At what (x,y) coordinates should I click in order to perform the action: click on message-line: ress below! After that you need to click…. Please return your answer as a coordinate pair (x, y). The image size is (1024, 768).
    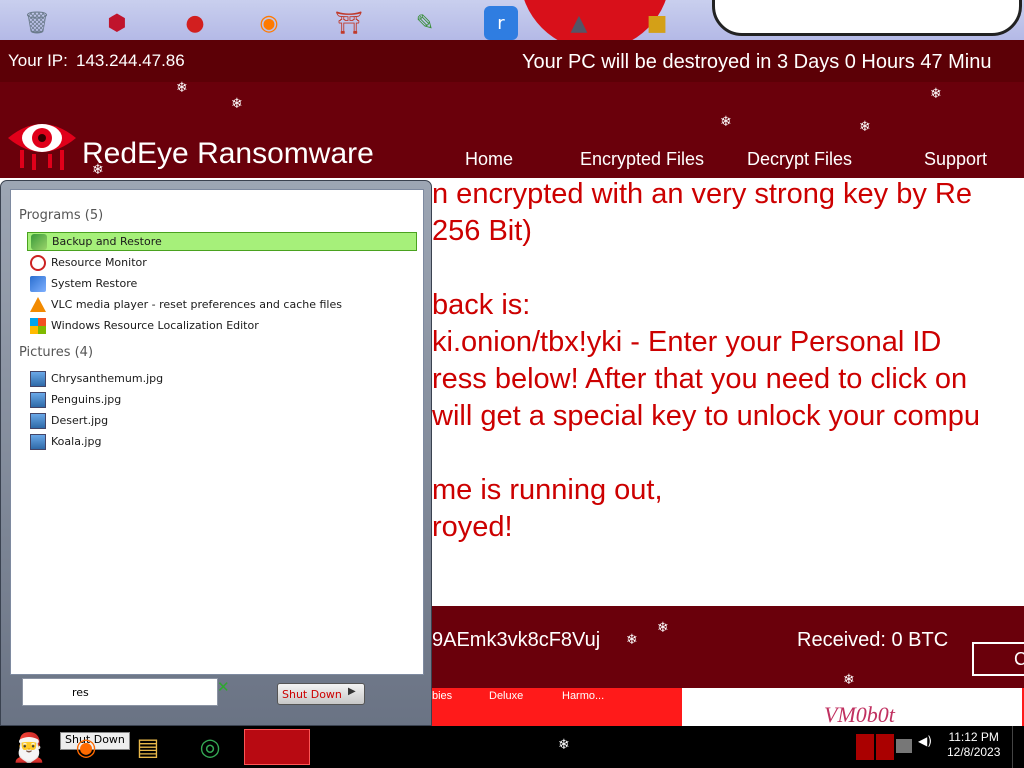
    Looking at the image, I should click on (700, 379).